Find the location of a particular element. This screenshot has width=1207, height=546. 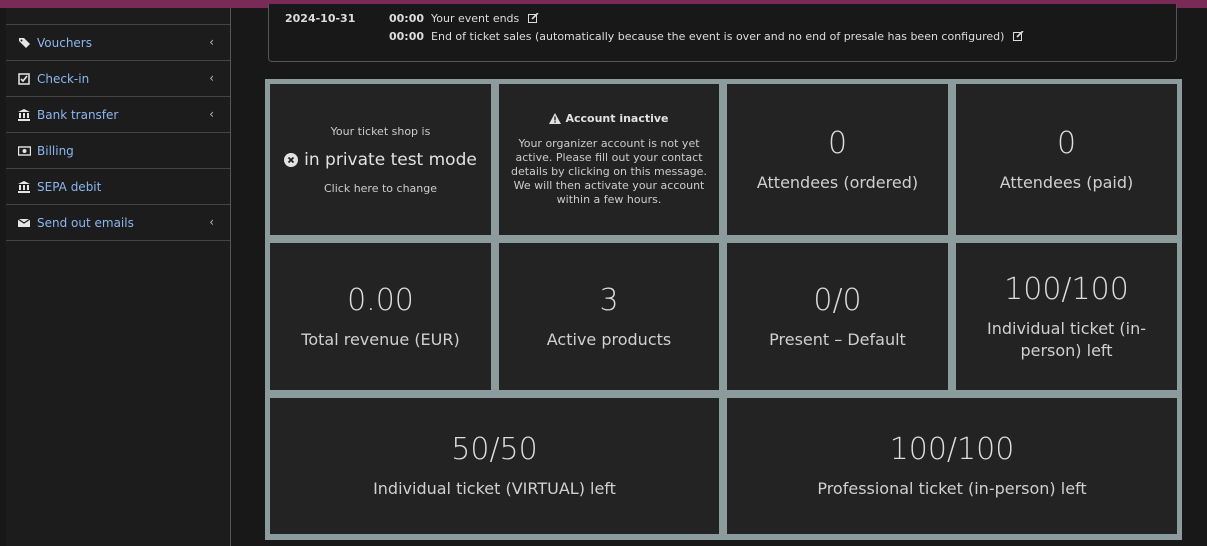

widget-label: Professional ticket (in-person) left is located at coordinates (952, 488).